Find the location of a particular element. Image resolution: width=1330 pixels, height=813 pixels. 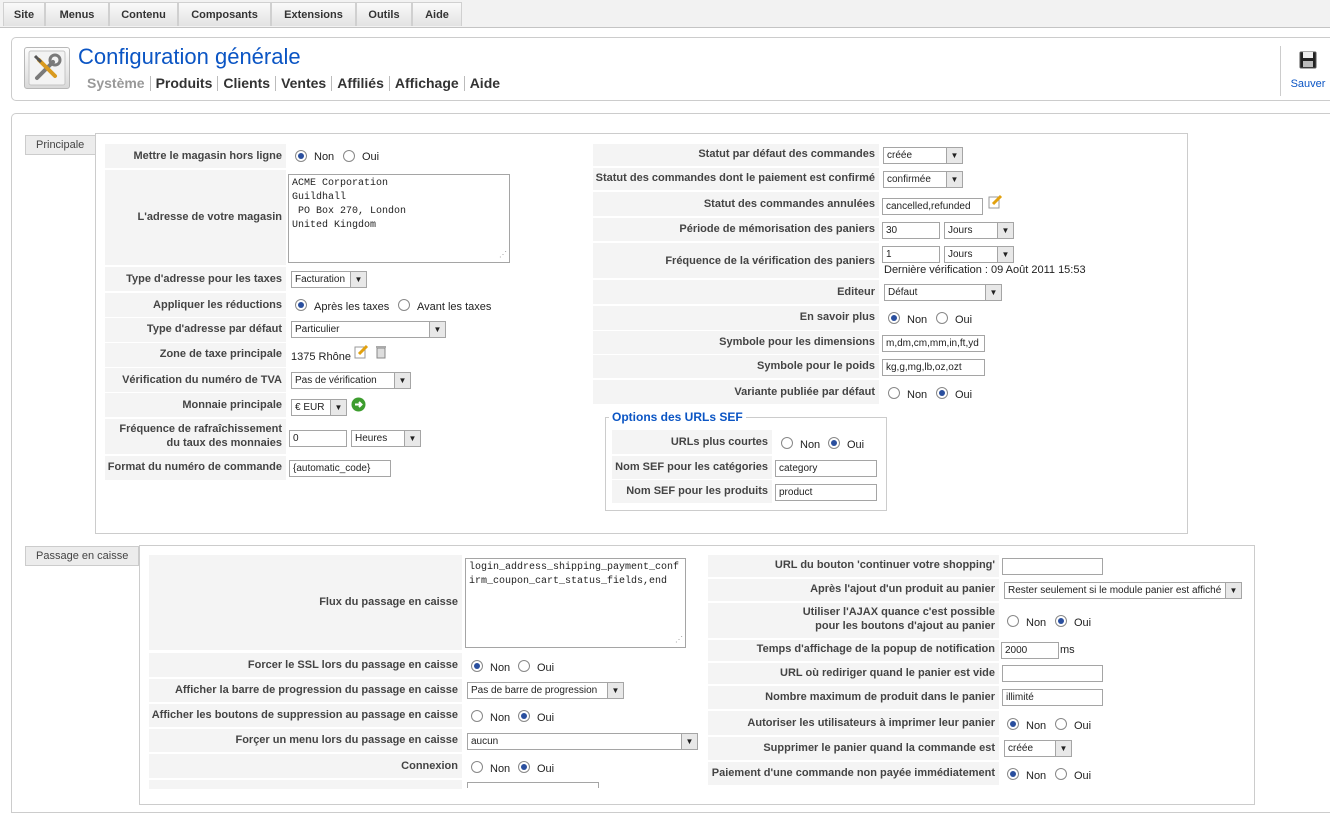

discount-before-radio is located at coordinates (404, 305).